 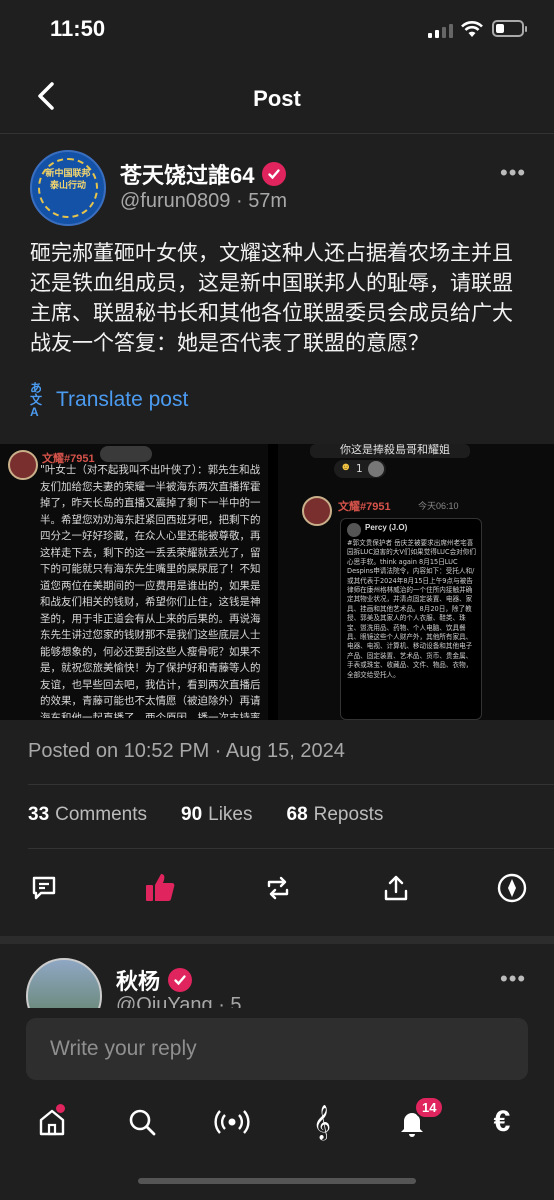 I want to click on media-timestamp: 今天06:10, so click(x=438, y=506).